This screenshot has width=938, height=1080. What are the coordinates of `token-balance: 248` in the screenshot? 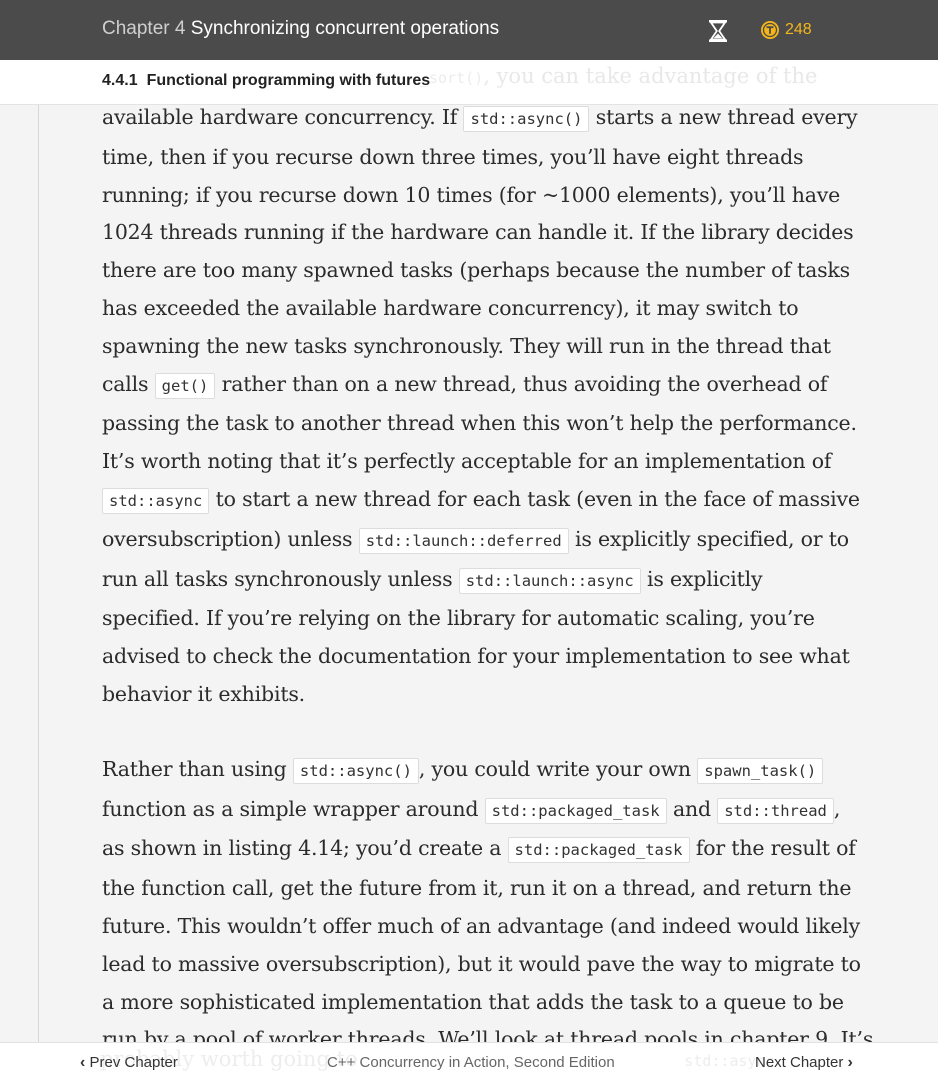 It's located at (786, 30).